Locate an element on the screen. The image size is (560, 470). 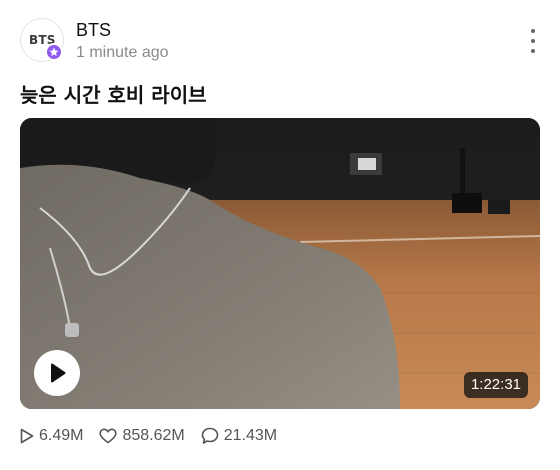
video-duration: 1:22:31 is located at coordinates (495, 385).